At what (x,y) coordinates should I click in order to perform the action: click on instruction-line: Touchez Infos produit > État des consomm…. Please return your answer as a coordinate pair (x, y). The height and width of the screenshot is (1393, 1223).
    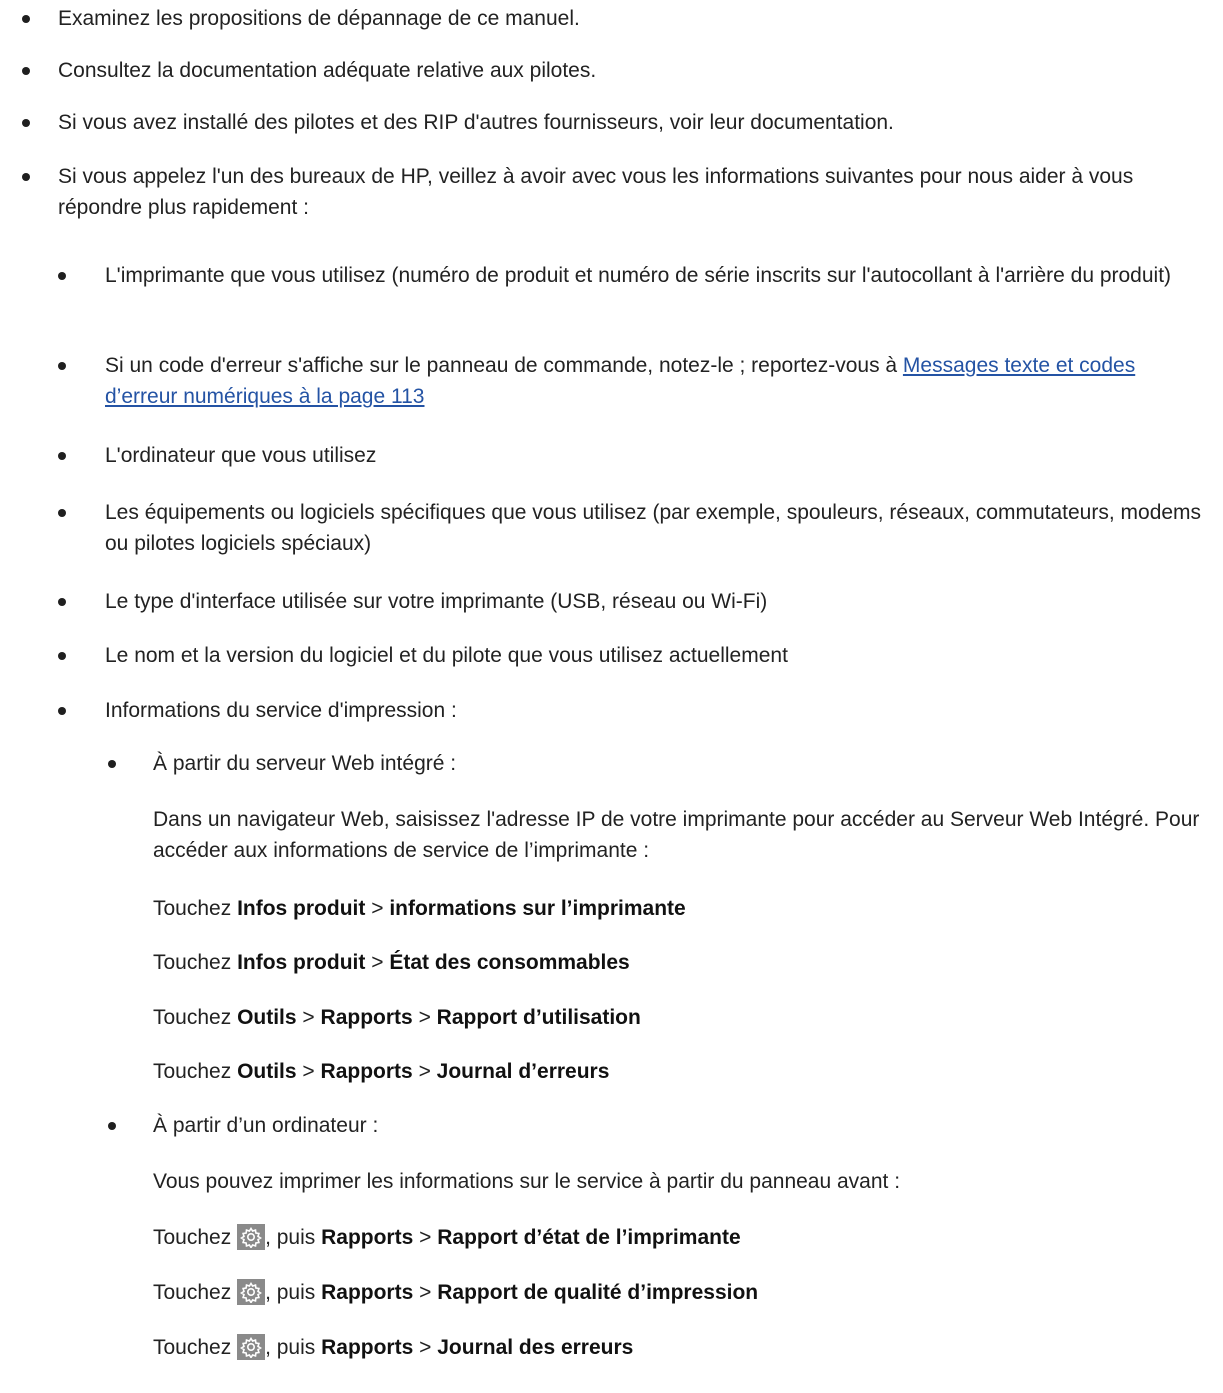
    Looking at the image, I should click on (391, 962).